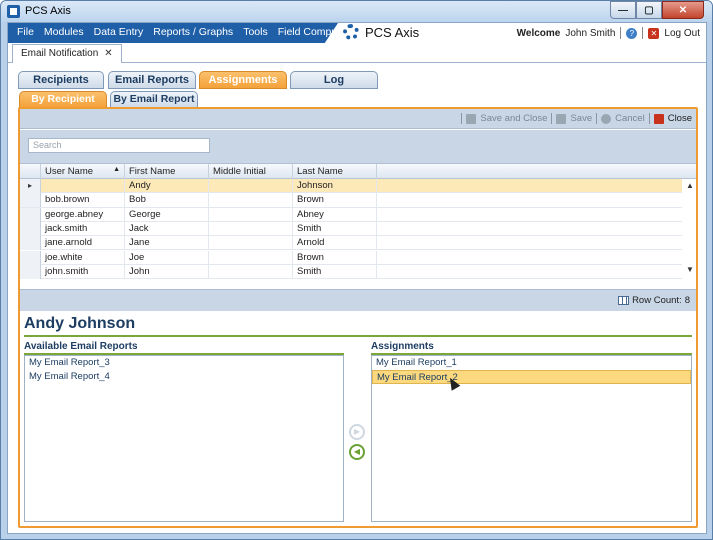  I want to click on close-window-button: ✕, so click(683, 10).